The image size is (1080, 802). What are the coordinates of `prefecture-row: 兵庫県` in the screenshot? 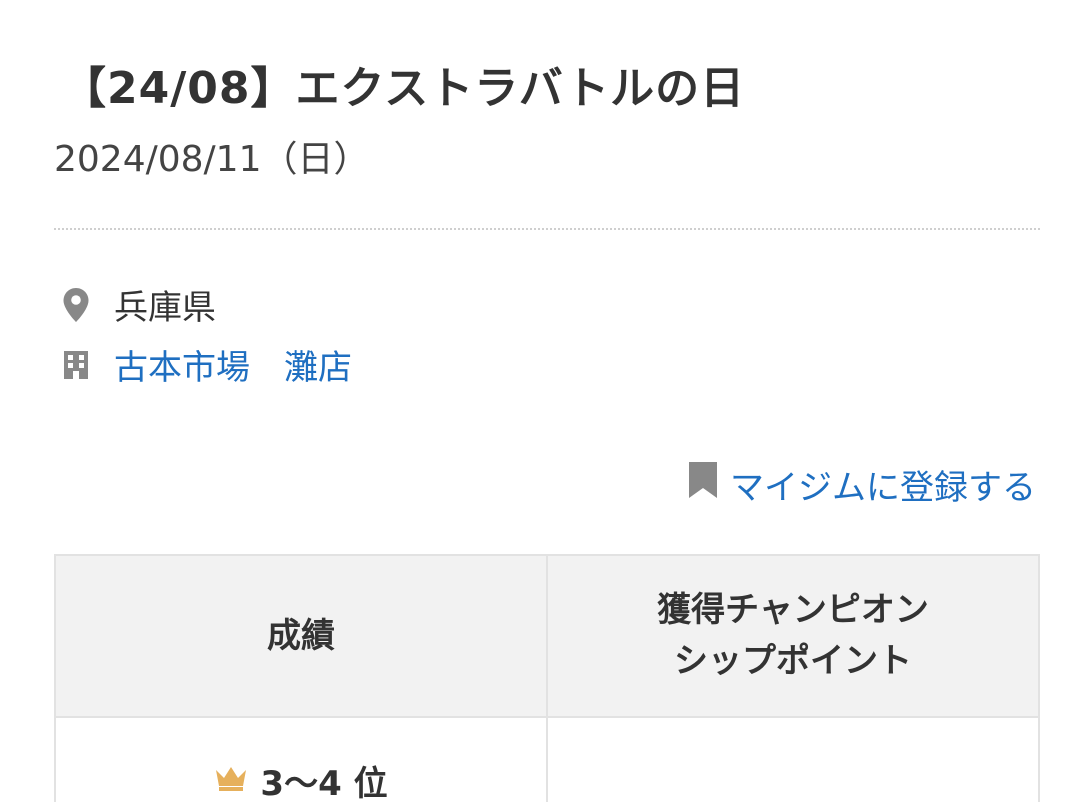 It's located at (138, 304).